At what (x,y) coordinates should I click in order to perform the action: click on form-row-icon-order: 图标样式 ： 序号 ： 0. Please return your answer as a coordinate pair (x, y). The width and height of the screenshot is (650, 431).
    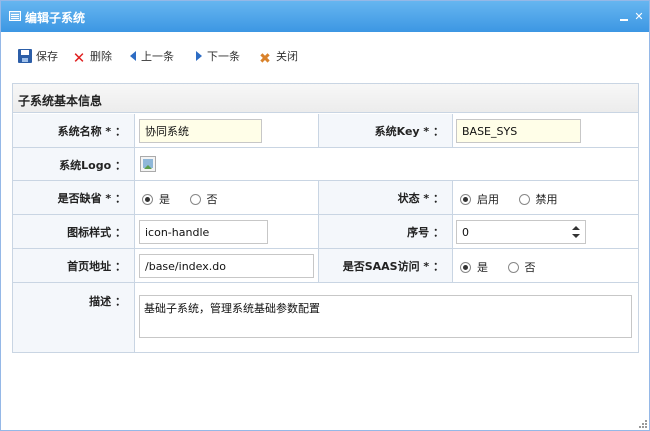
    Looking at the image, I should click on (325, 232).